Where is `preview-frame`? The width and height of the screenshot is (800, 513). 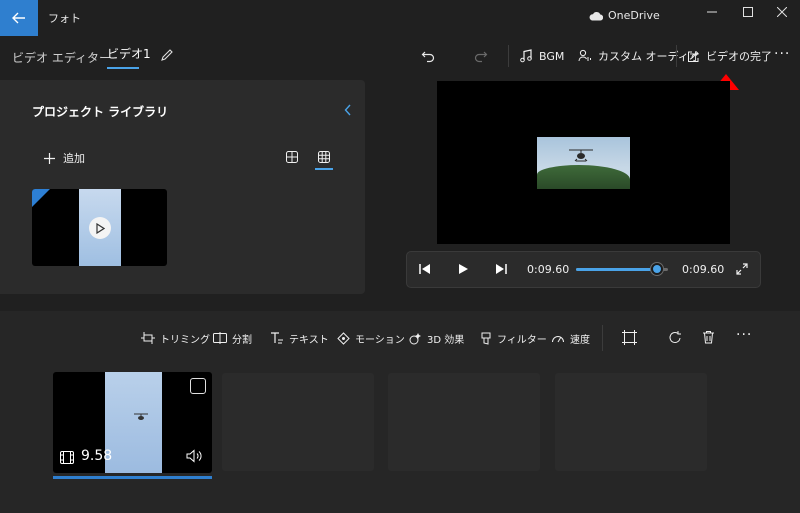
preview-frame is located at coordinates (583, 163).